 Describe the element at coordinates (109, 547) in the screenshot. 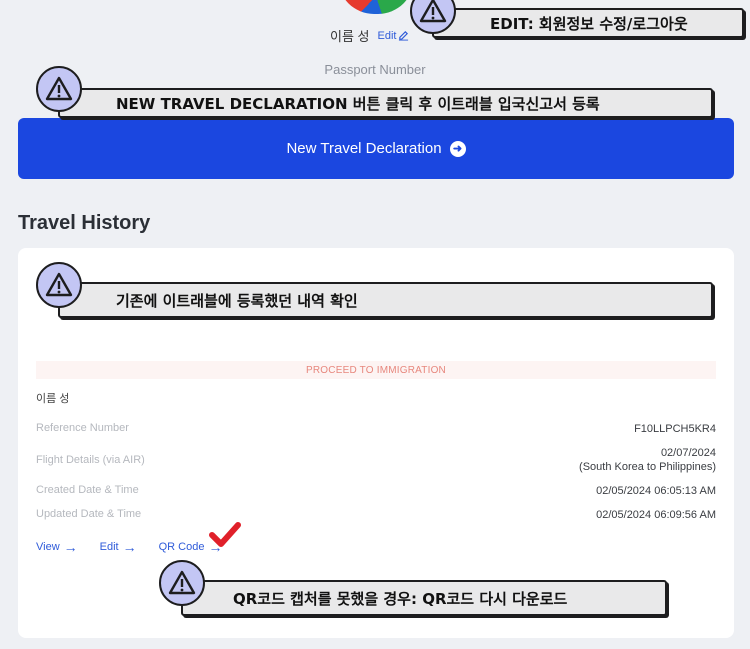

I see `edit-label: Edit` at that location.